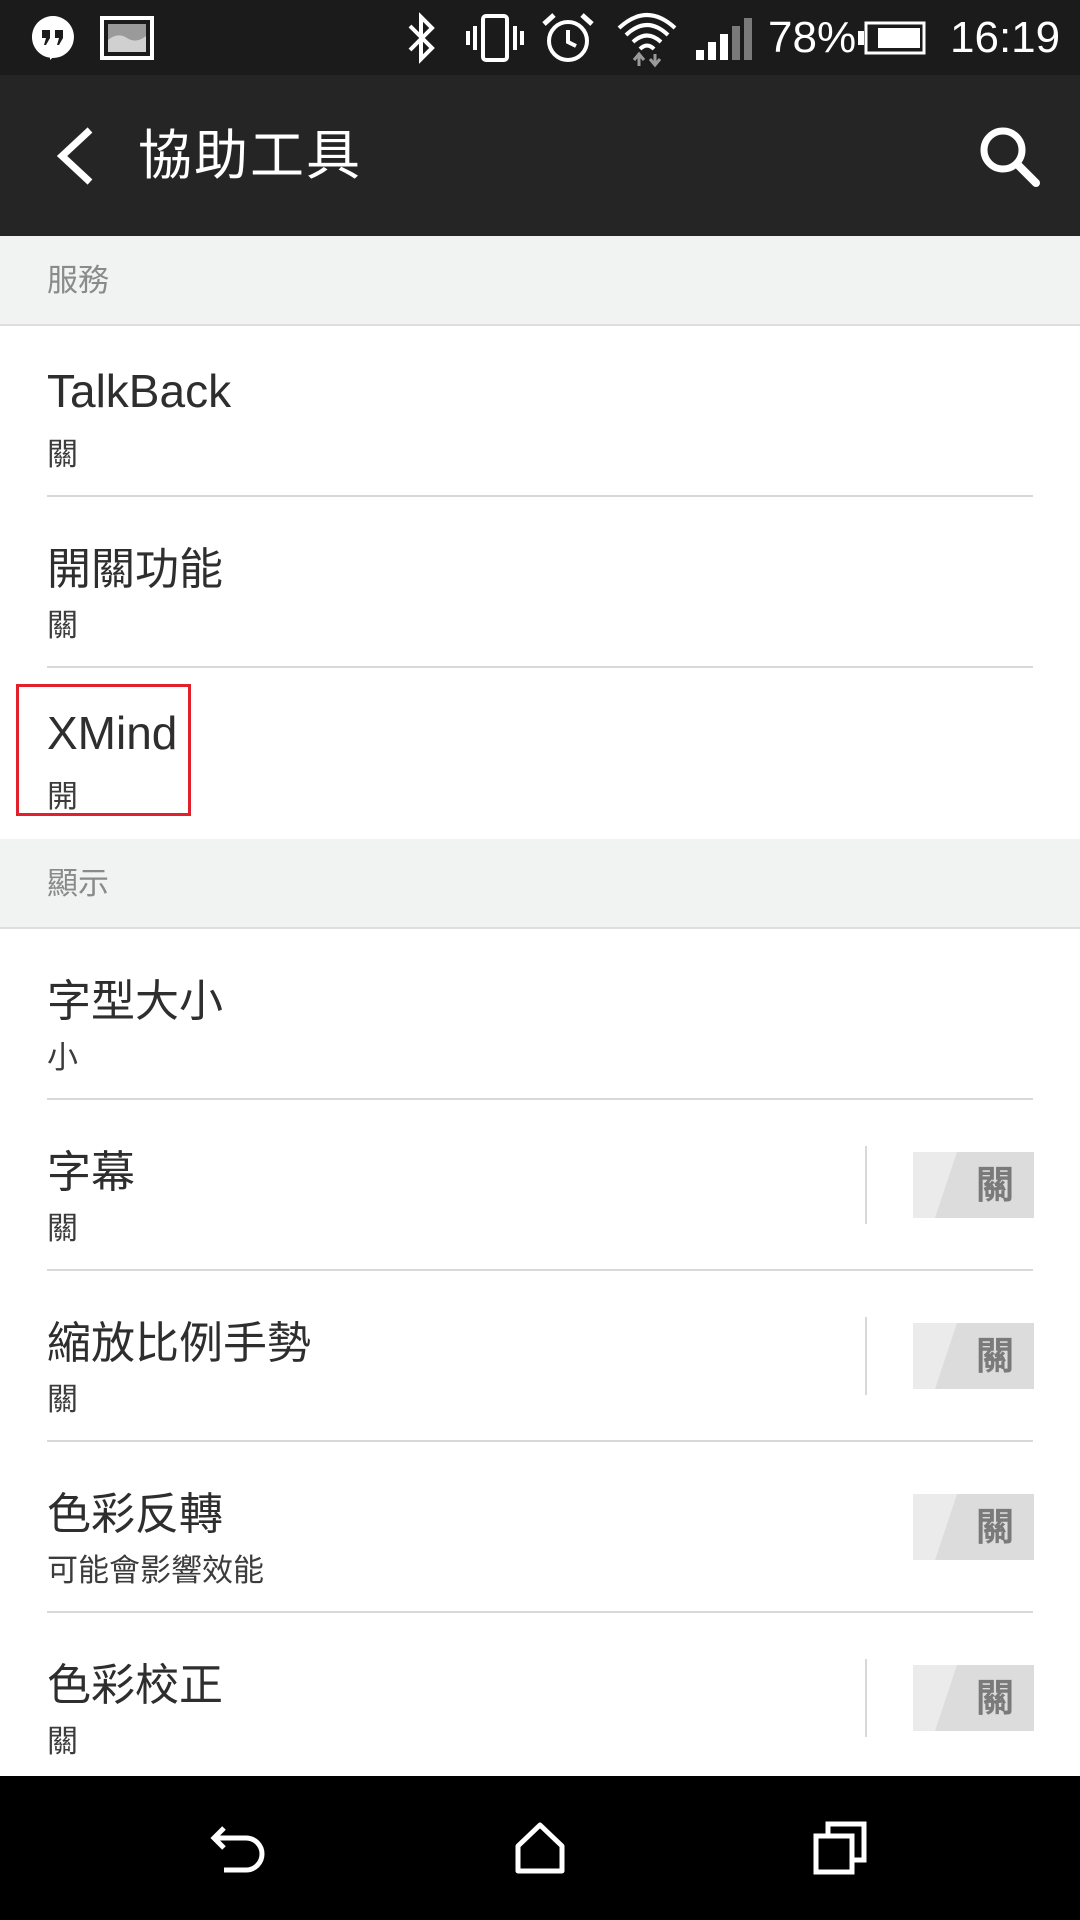 The width and height of the screenshot is (1080, 1920). Describe the element at coordinates (973, 1698) in the screenshot. I see `color-correction-toggle: 關` at that location.